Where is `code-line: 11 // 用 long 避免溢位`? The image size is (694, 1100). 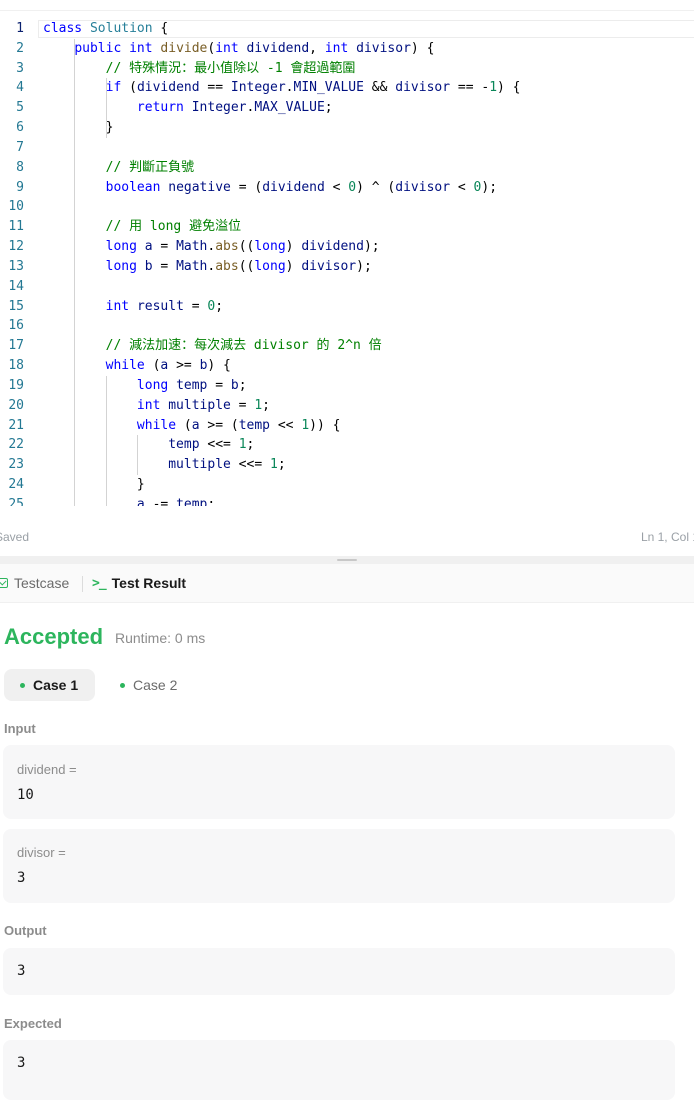
code-line: 11 // 用 long 避免溢位 is located at coordinates (347, 227).